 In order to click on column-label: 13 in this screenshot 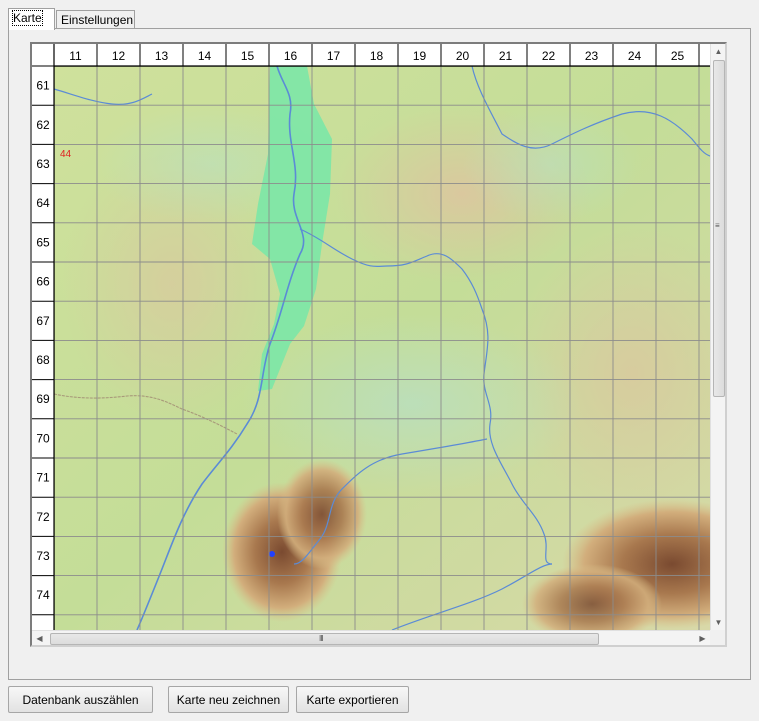, I will do `click(162, 56)`.